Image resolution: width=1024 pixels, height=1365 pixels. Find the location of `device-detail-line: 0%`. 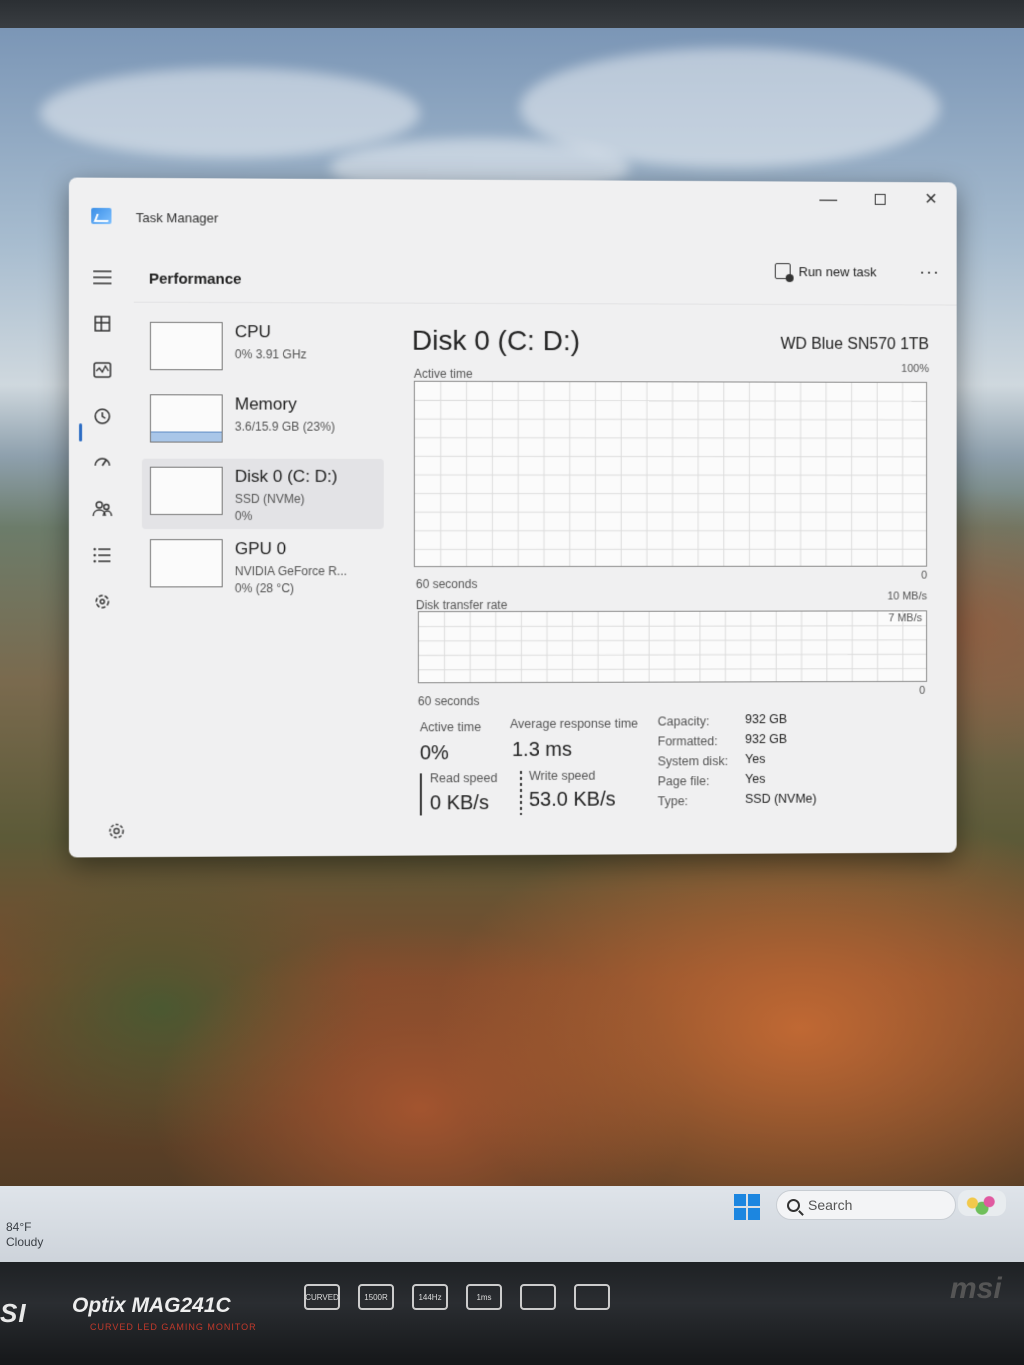

device-detail-line: 0% is located at coordinates (243, 516).